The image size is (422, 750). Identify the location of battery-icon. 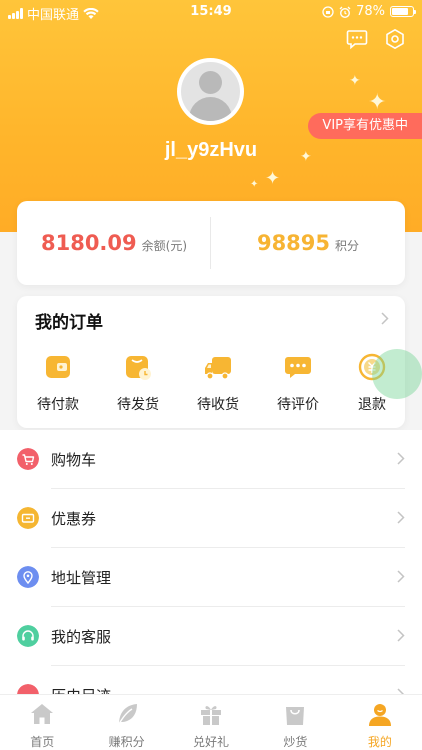
(403, 11).